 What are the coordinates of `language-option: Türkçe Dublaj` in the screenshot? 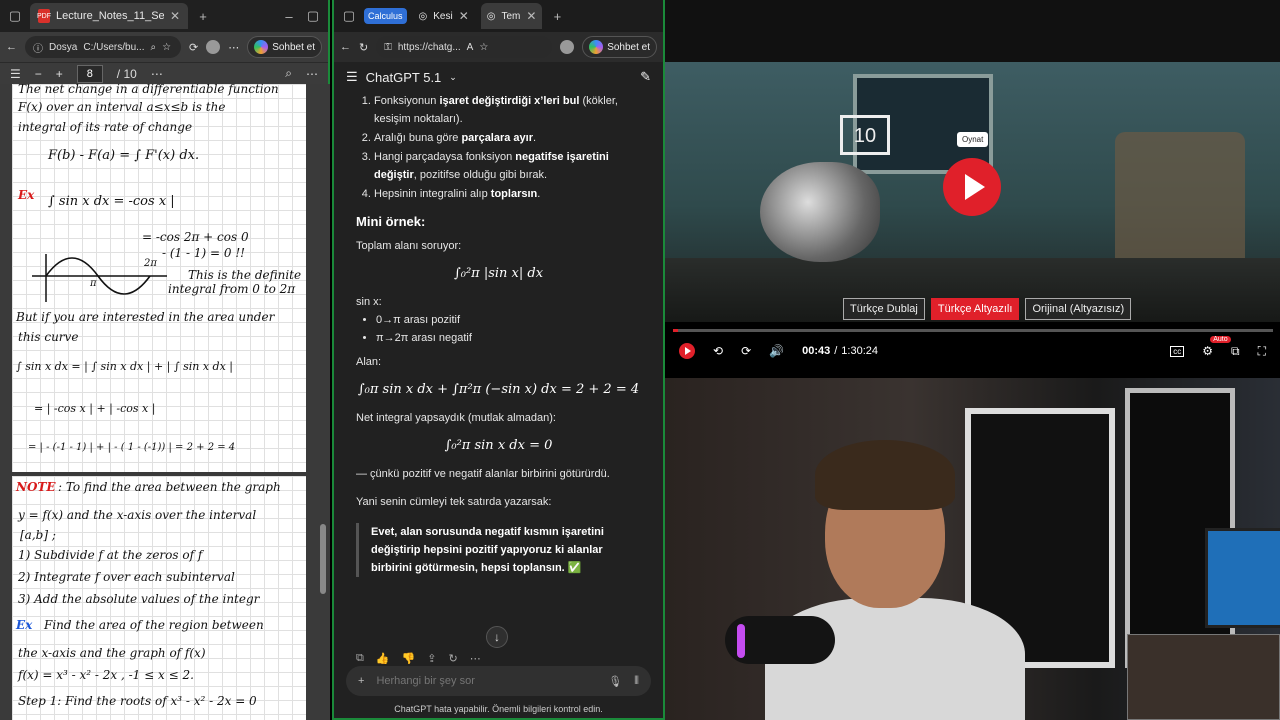 It's located at (884, 309).